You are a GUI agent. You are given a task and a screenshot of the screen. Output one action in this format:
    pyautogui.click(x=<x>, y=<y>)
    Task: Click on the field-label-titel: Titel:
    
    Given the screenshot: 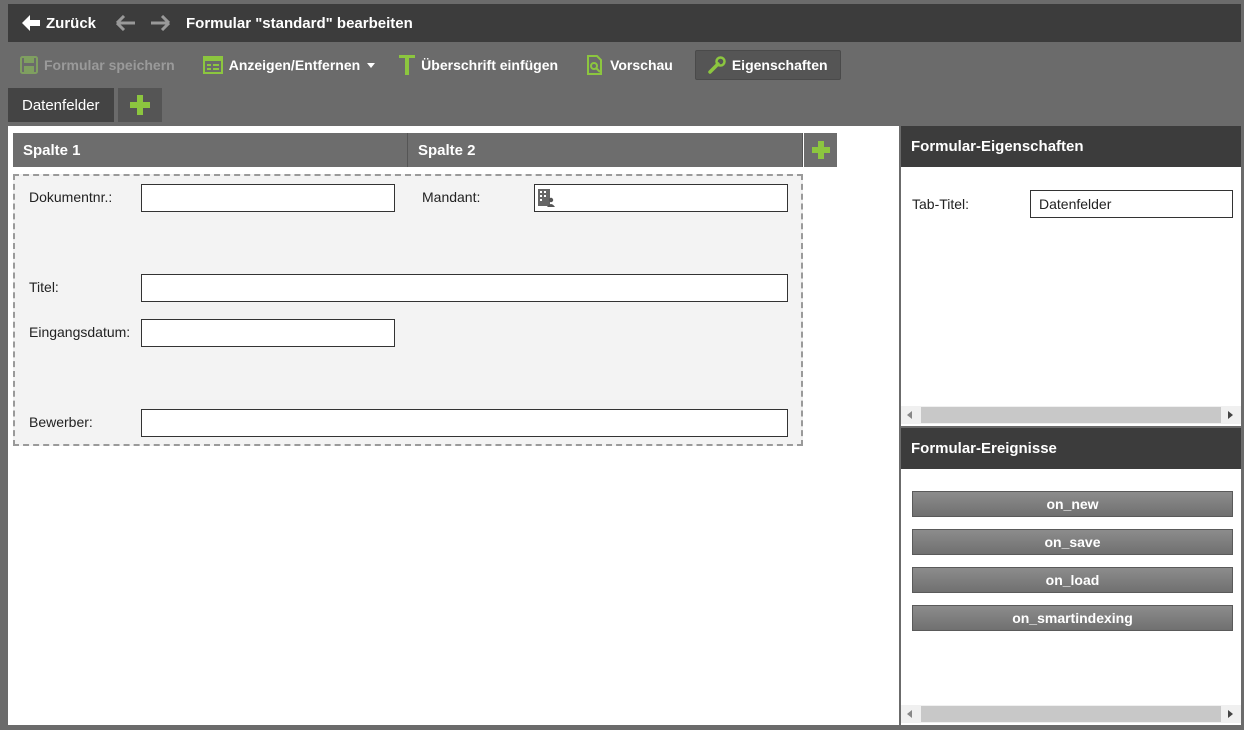 What is the action you would take?
    pyautogui.click(x=44, y=287)
    